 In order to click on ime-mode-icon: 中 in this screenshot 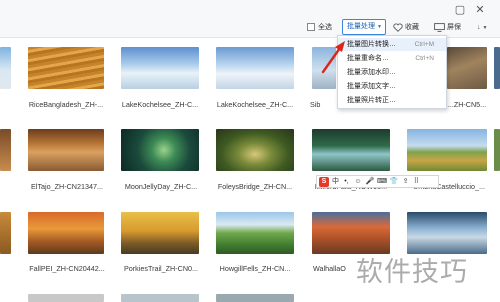, I will do `click(335, 182)`.